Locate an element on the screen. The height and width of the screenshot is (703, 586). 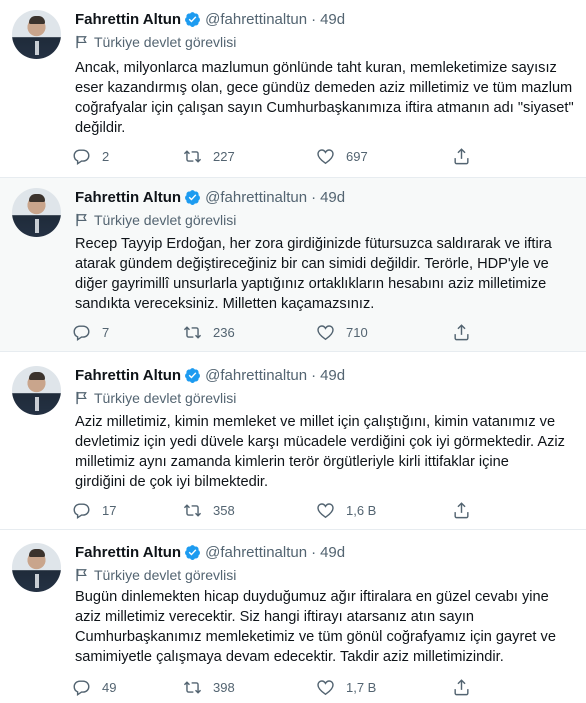
retweet-button: 358 is located at coordinates (209, 510).